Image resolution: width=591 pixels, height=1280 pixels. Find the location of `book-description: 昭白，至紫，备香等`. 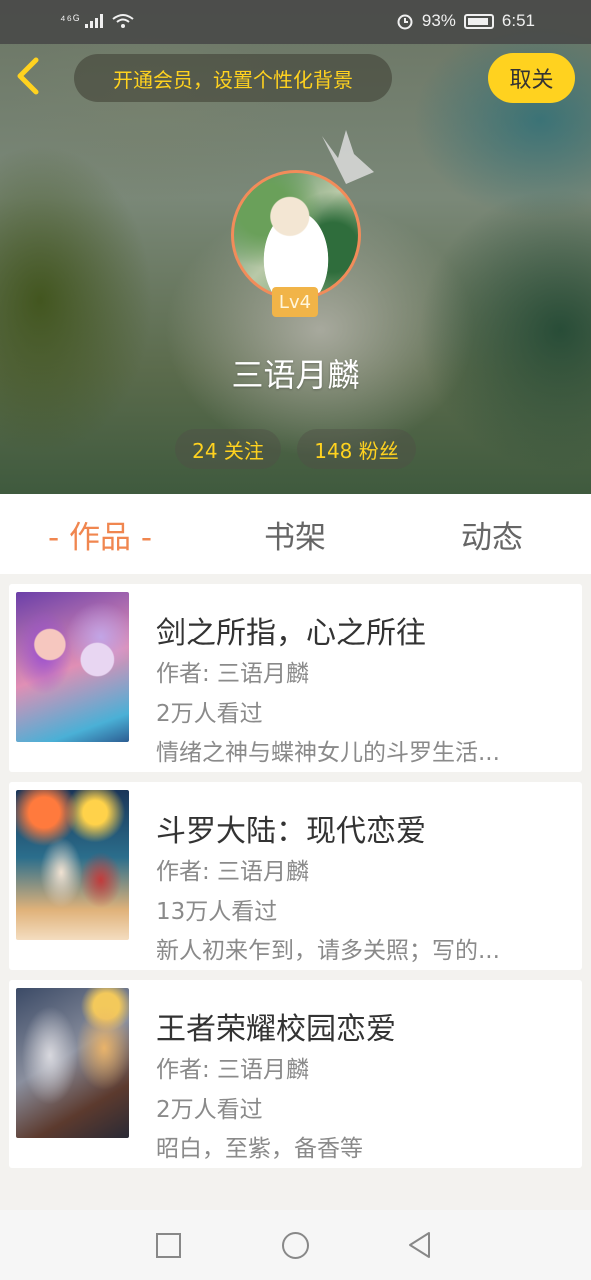

book-description: 昭白，至紫，备香等 is located at coordinates (259, 1149).